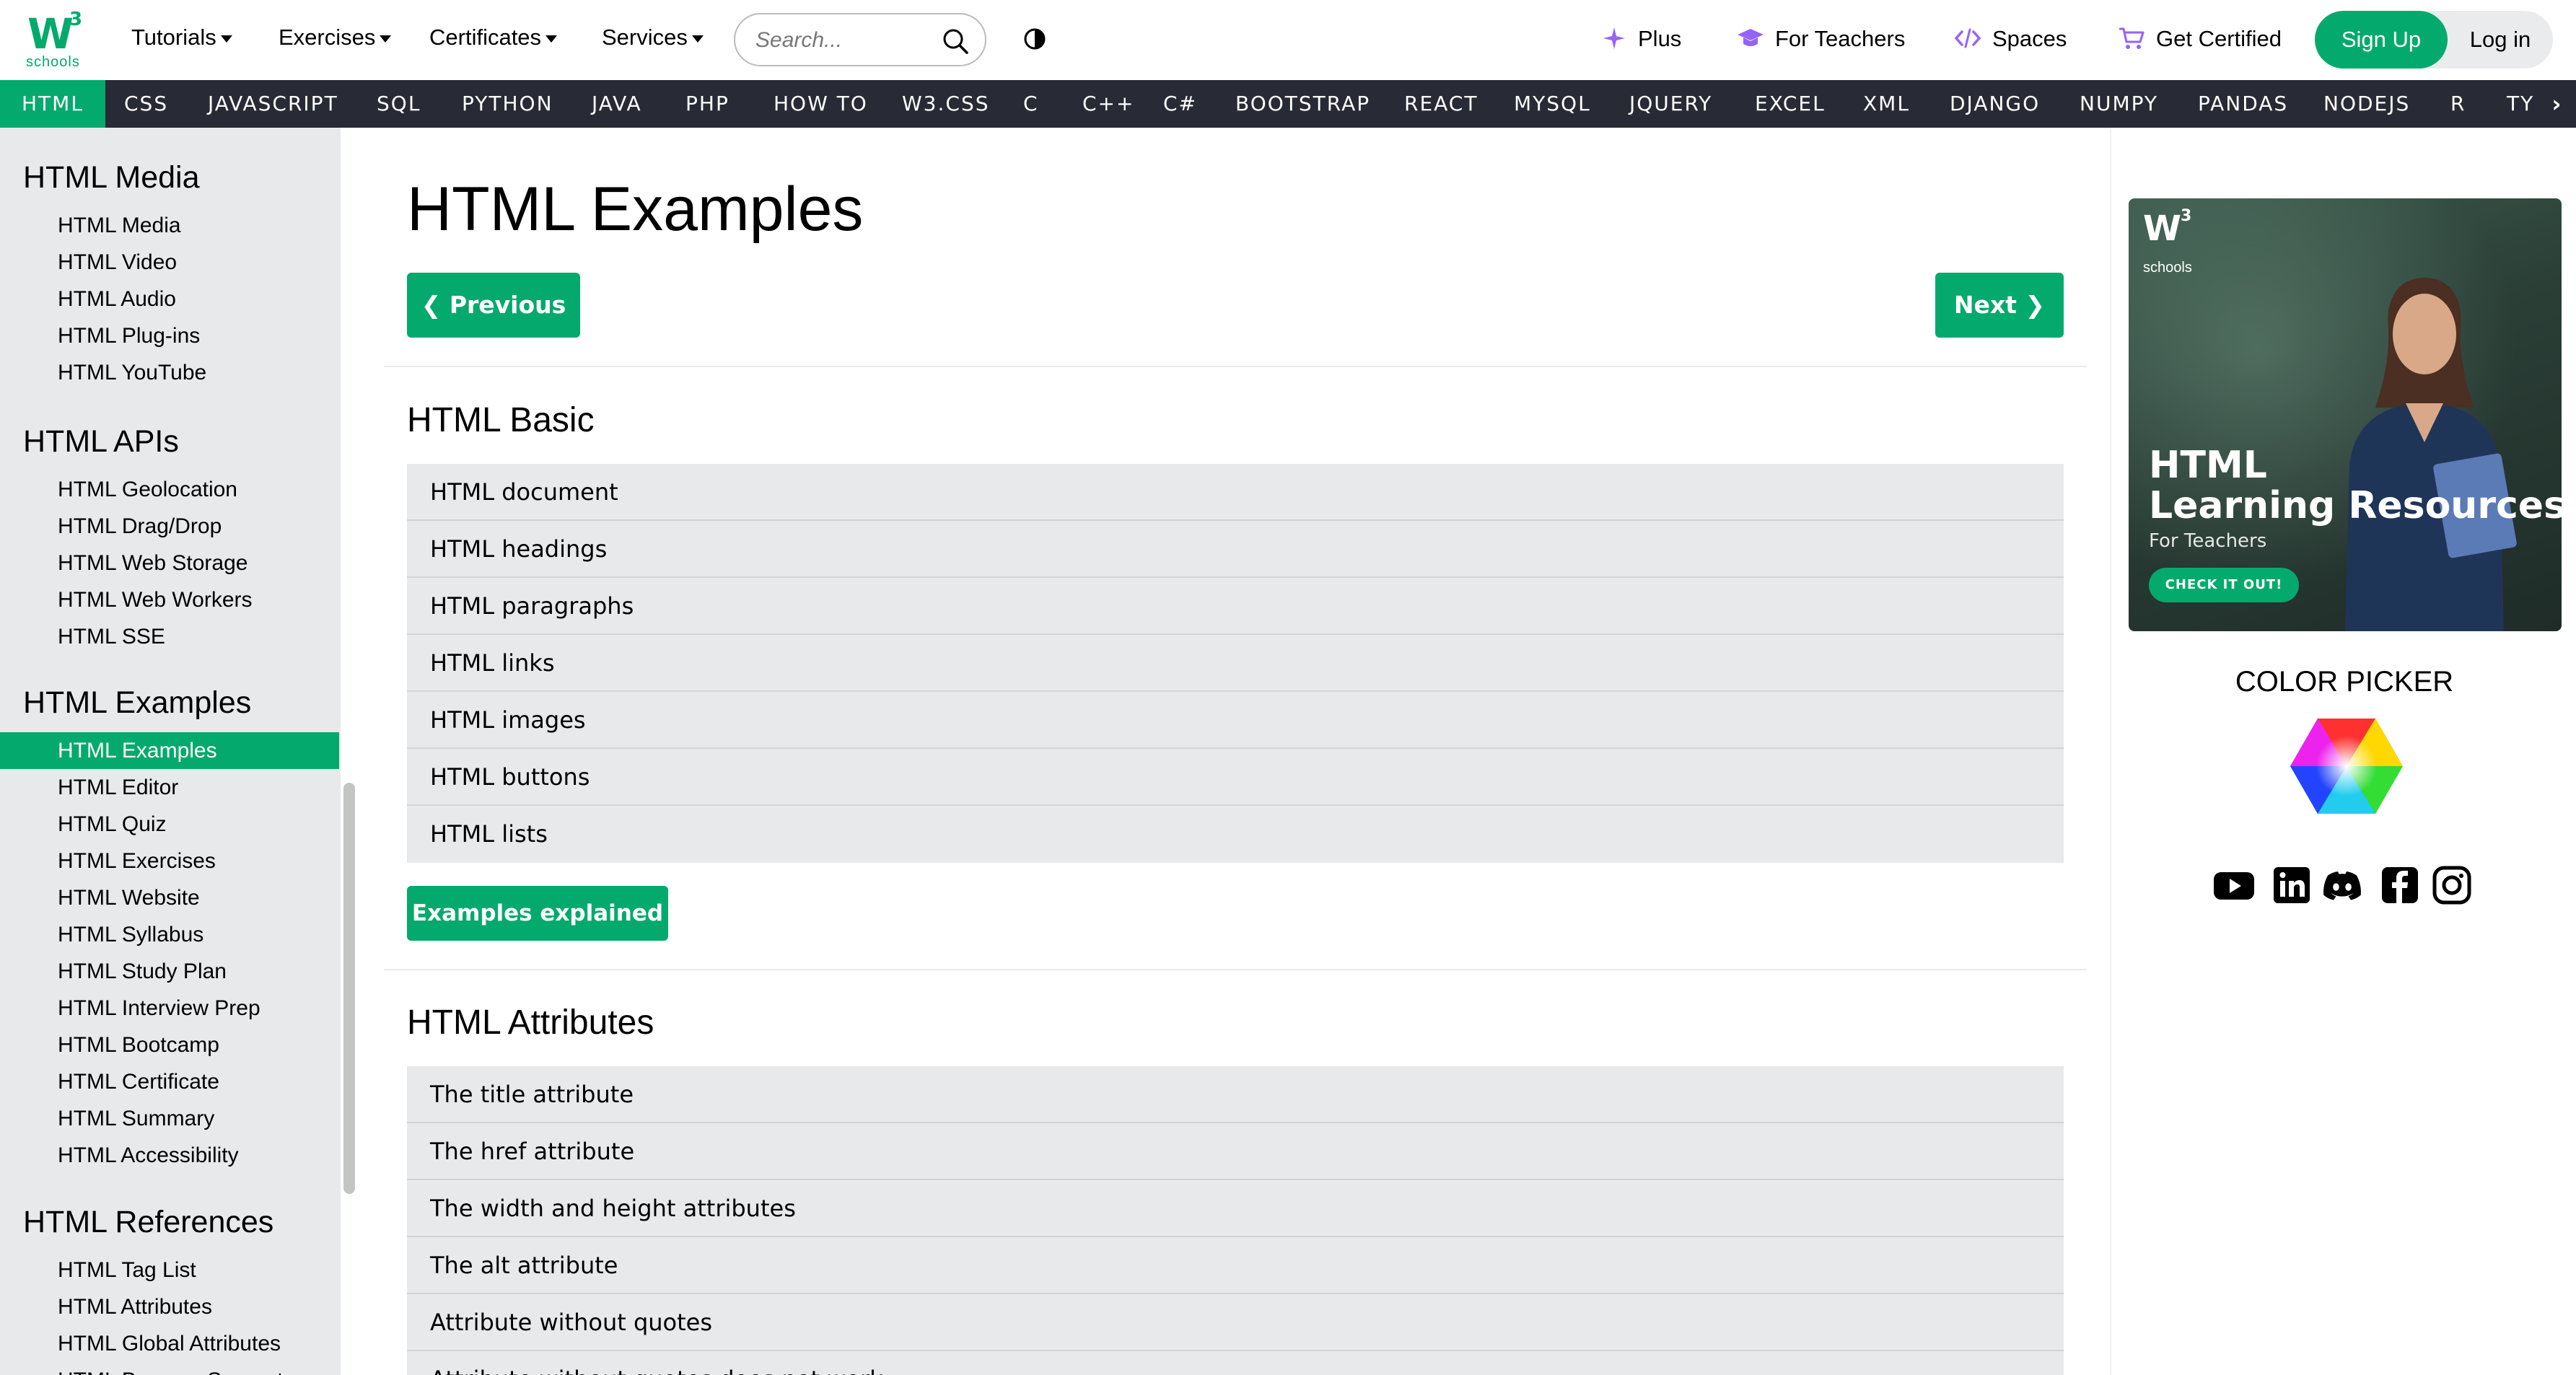  Describe the element at coordinates (169, 971) in the screenshot. I see `sidebar-item-html-study-plan: HTML Study Plan` at that location.